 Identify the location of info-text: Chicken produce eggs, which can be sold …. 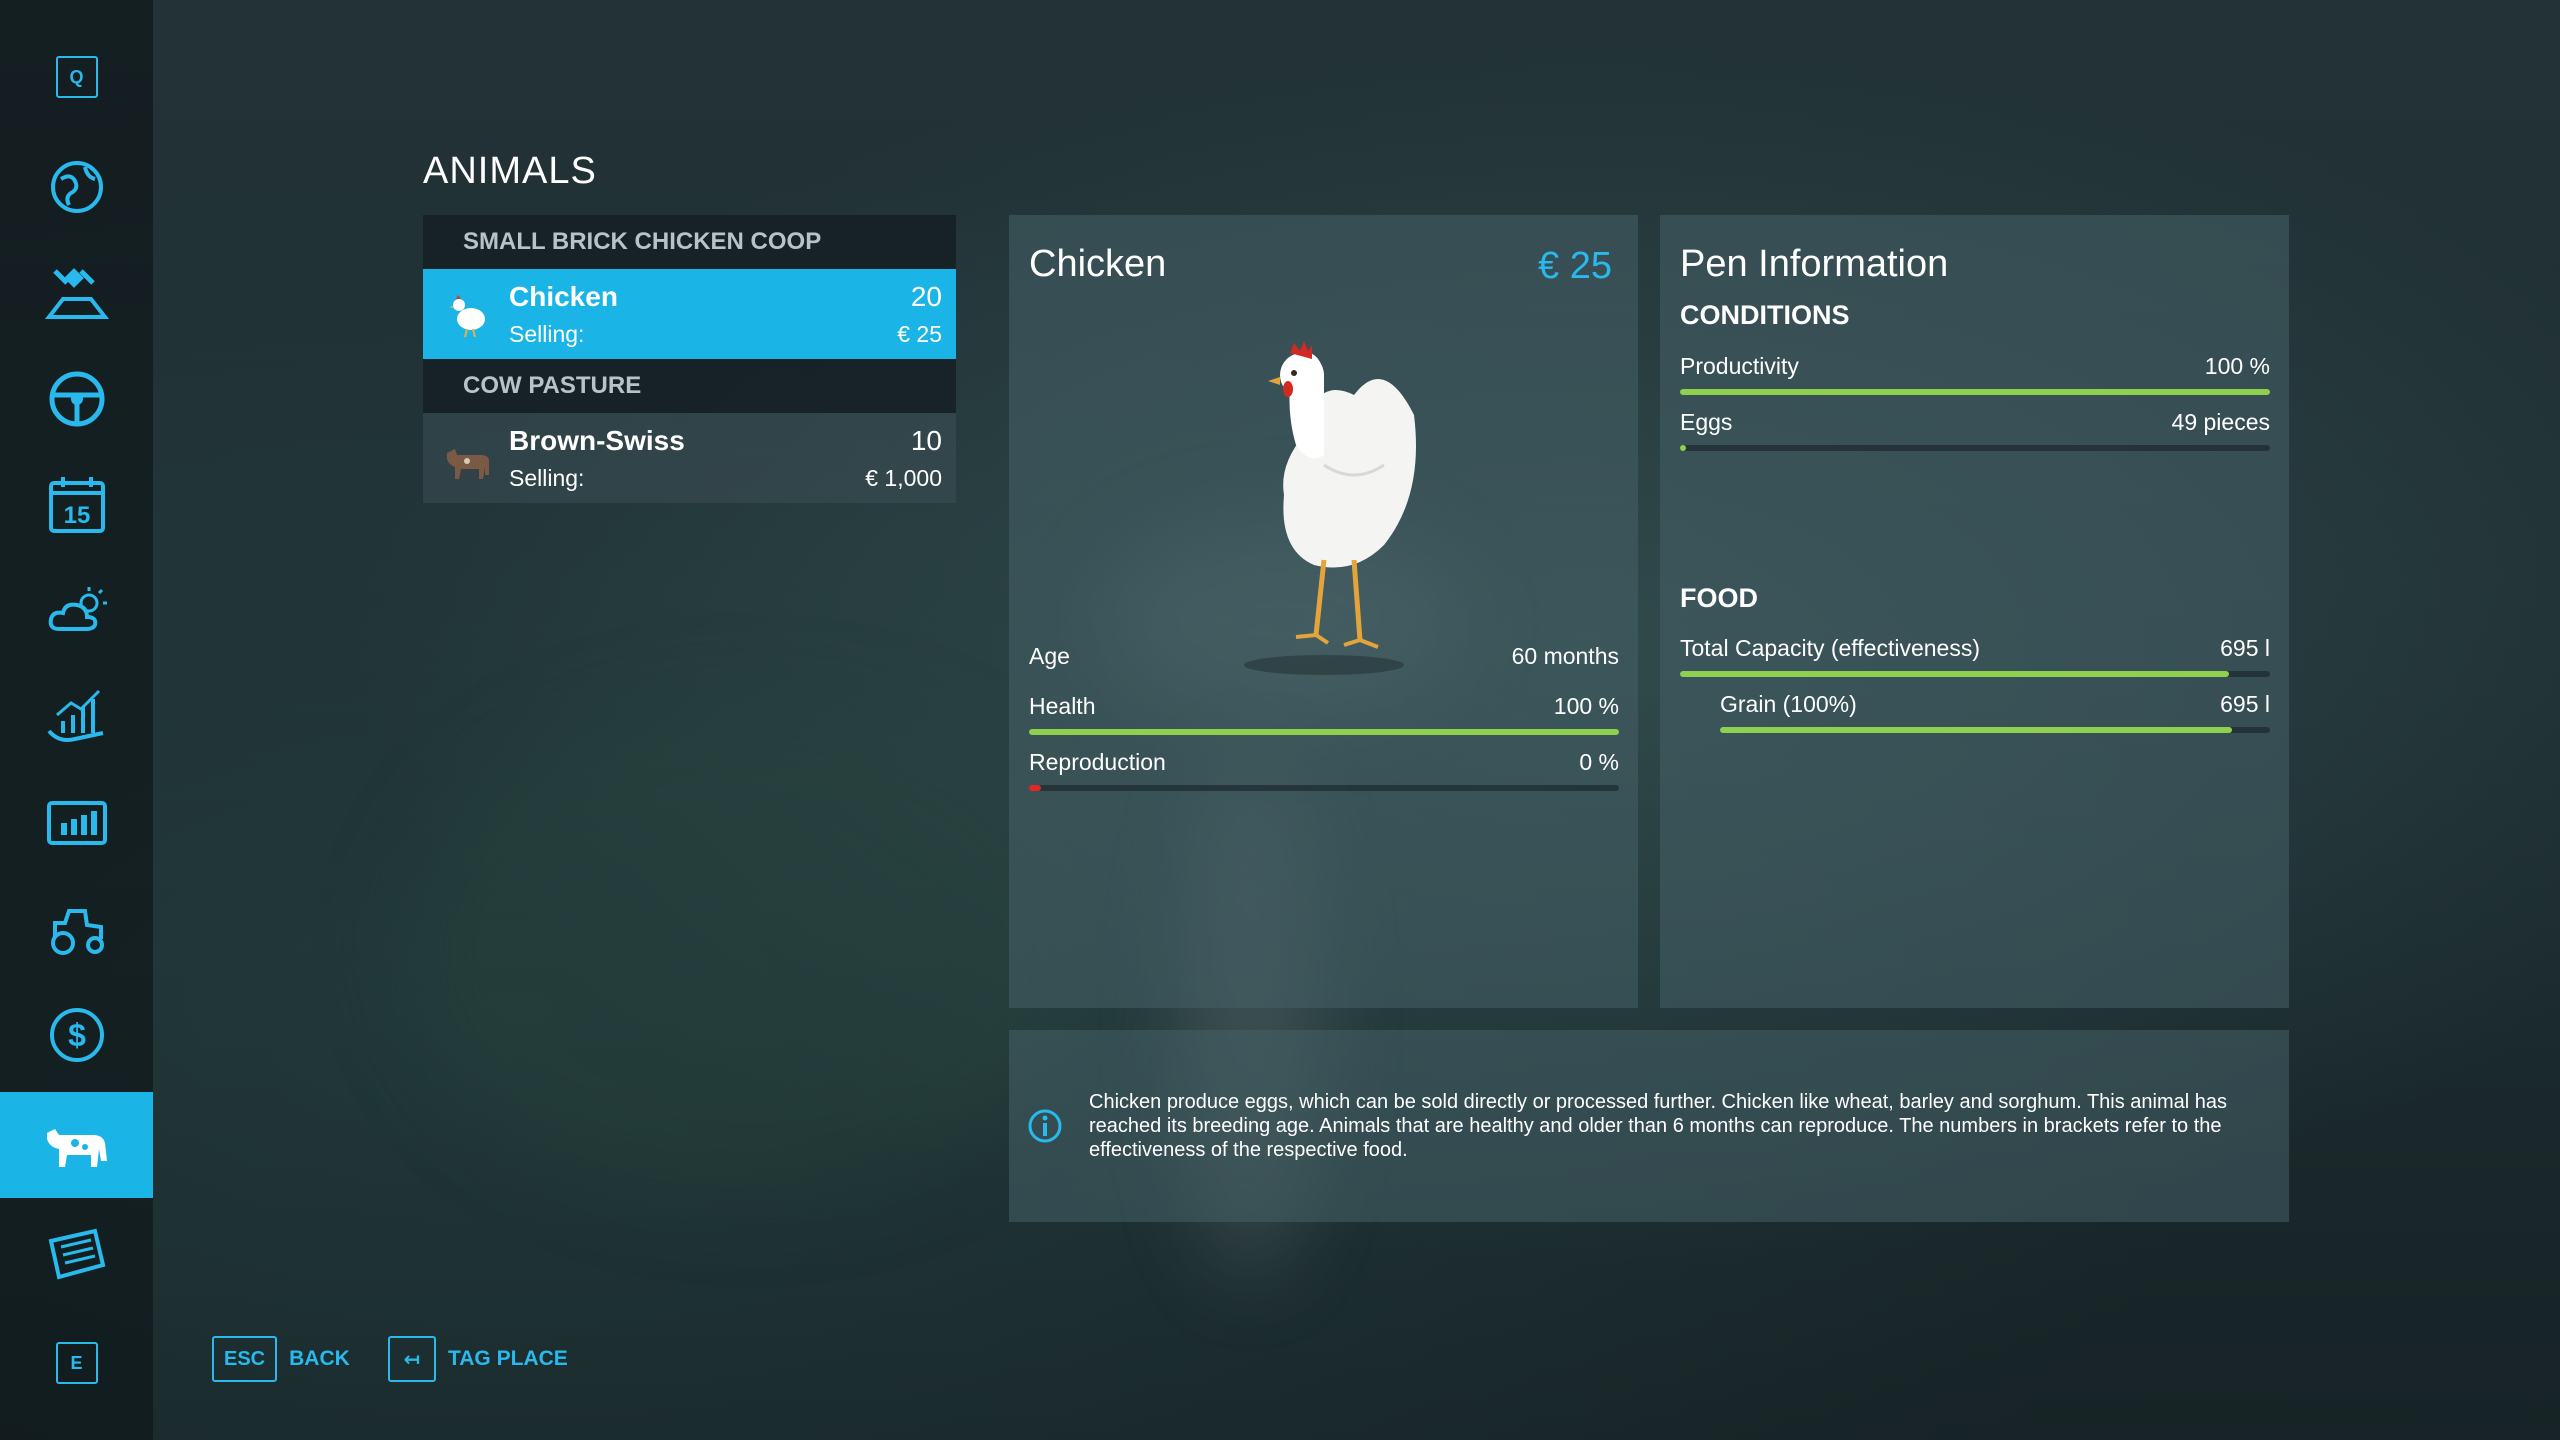
(1658, 1126).